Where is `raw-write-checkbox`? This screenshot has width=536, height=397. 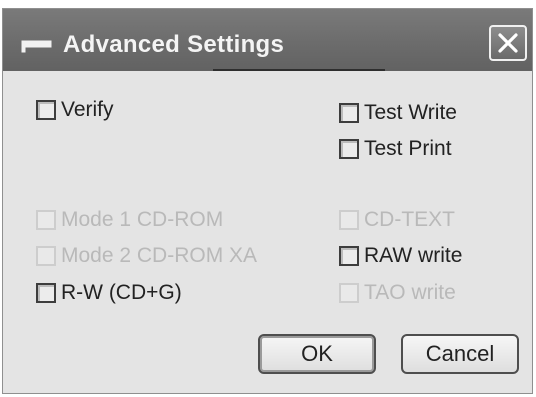
raw-write-checkbox is located at coordinates (349, 256).